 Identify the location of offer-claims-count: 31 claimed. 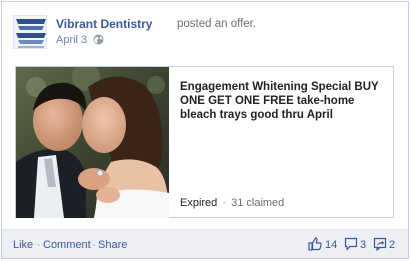
(258, 203).